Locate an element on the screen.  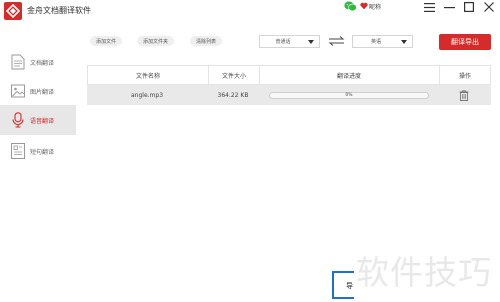
header-file-size: 文件大小 is located at coordinates (233, 76).